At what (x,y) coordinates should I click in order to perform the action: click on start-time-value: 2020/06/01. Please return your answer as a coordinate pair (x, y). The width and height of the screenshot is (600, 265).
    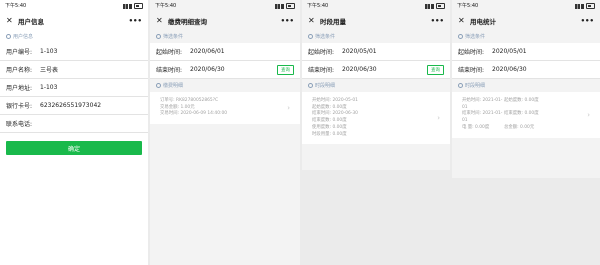
    Looking at the image, I should click on (242, 51).